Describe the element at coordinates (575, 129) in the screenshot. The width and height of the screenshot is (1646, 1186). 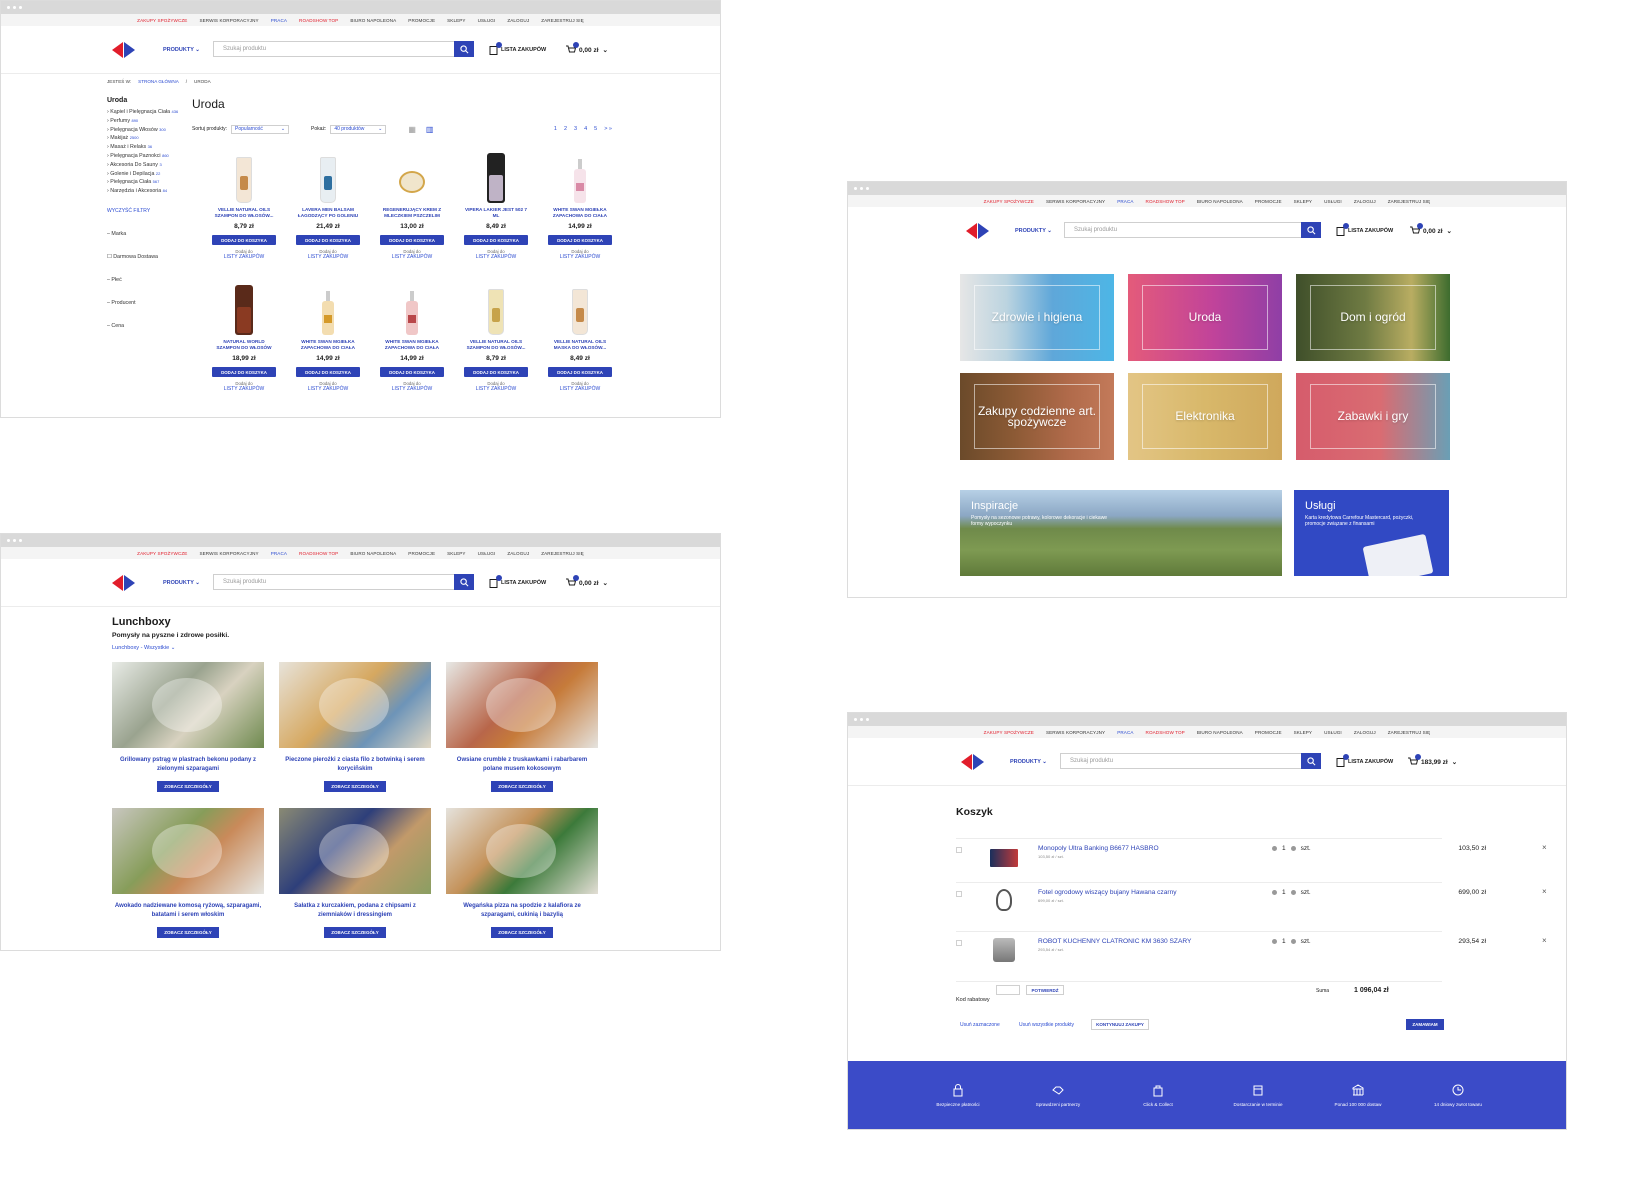
I see `page-link: 3` at that location.